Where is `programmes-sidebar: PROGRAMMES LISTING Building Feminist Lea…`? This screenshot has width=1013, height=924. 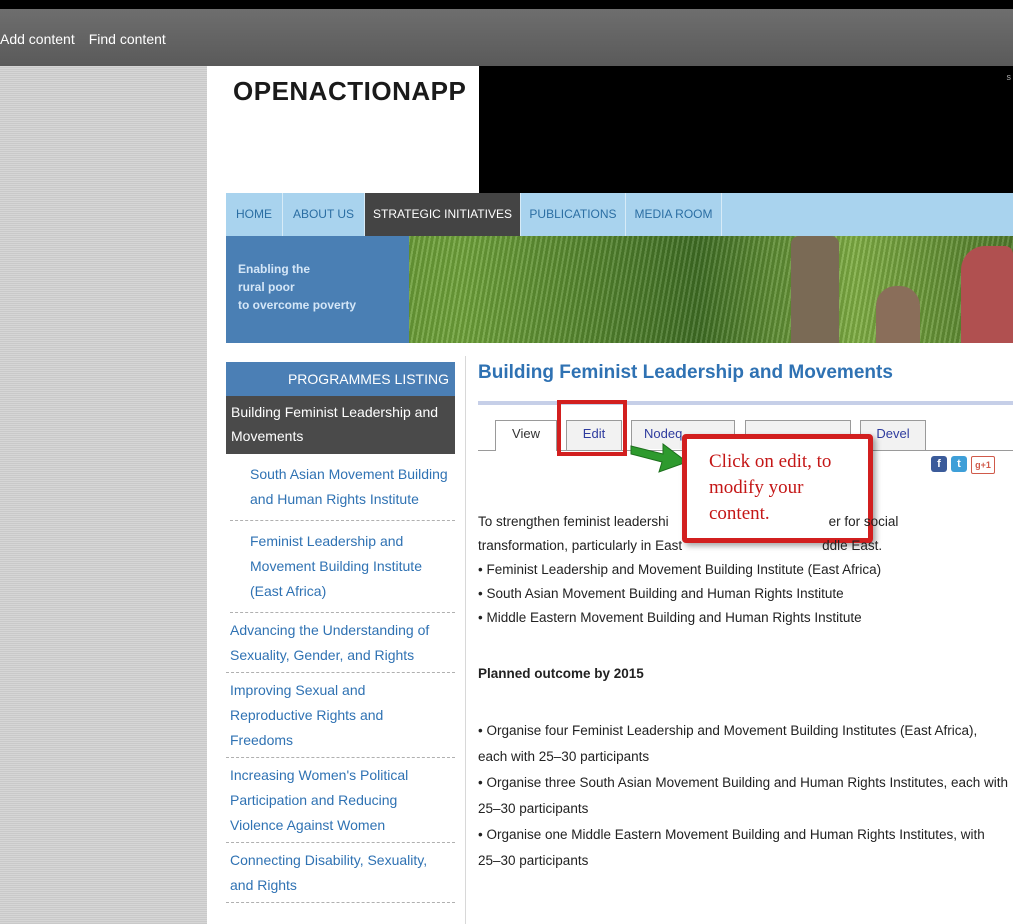 programmes-sidebar: PROGRAMMES LISTING Building Feminist Lea… is located at coordinates (340, 632).